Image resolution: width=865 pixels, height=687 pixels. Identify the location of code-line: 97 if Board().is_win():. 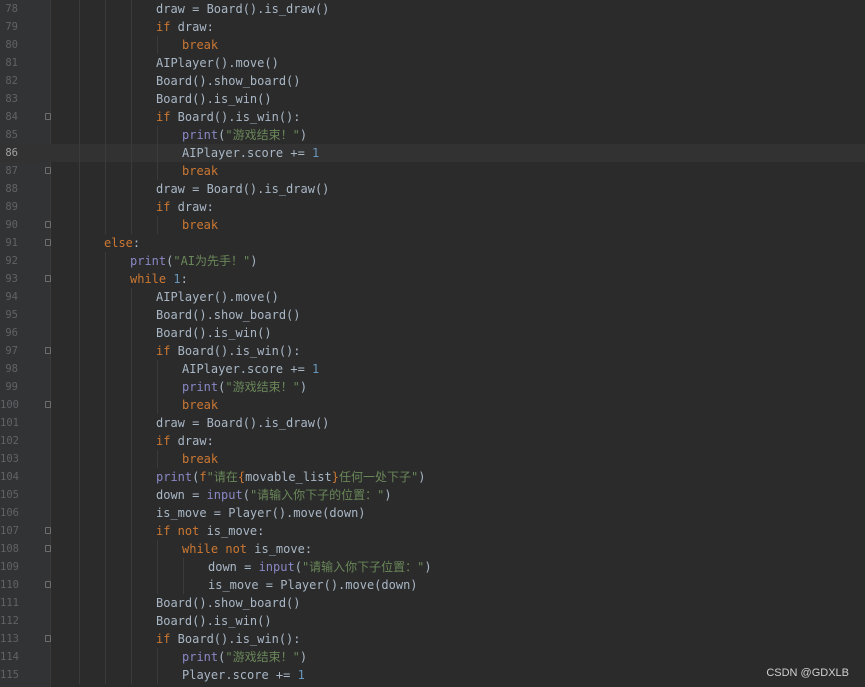
(432, 351).